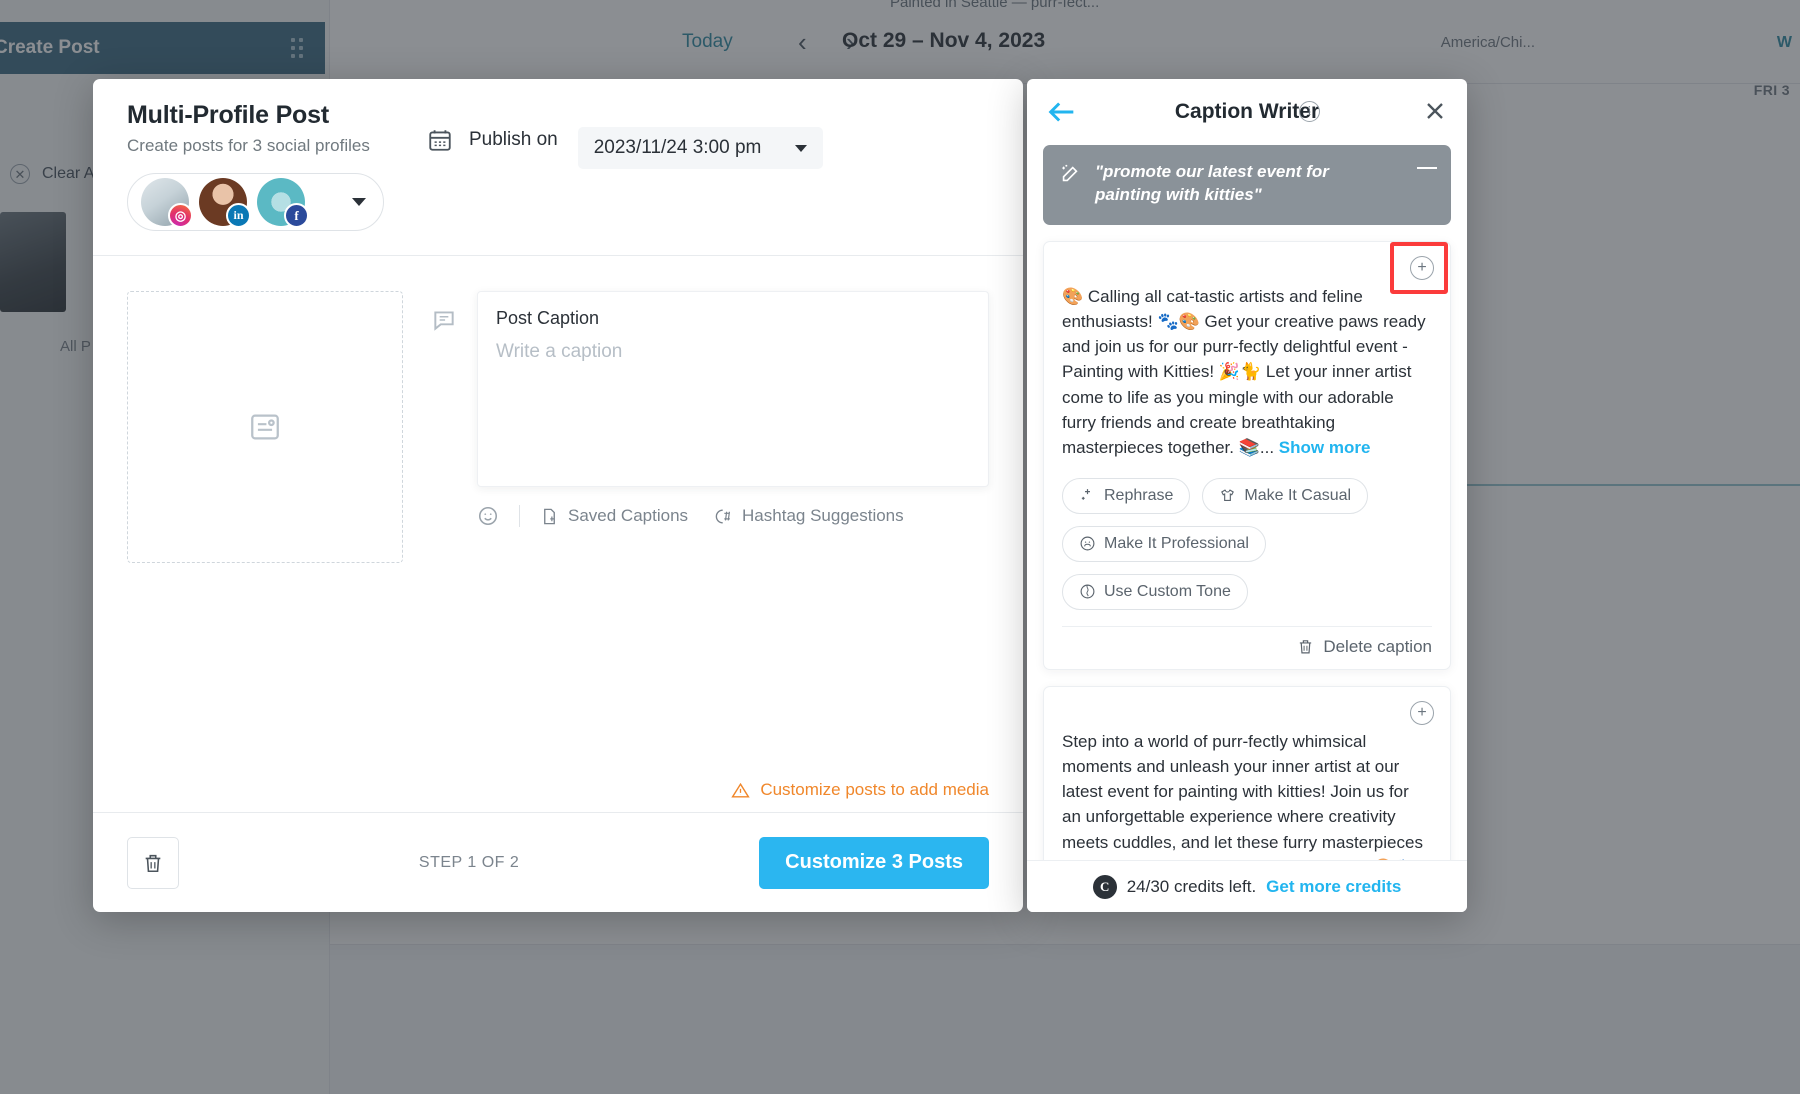  What do you see at coordinates (628, 515) in the screenshot?
I see `saved-captions-label: Saved Captions` at bounding box center [628, 515].